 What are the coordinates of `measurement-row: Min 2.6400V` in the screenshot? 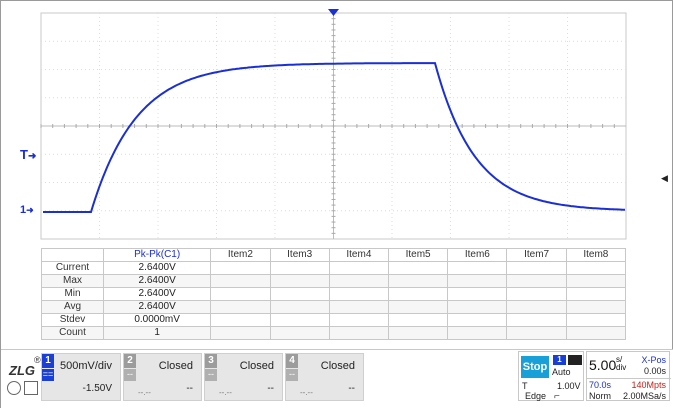 It's located at (334, 294).